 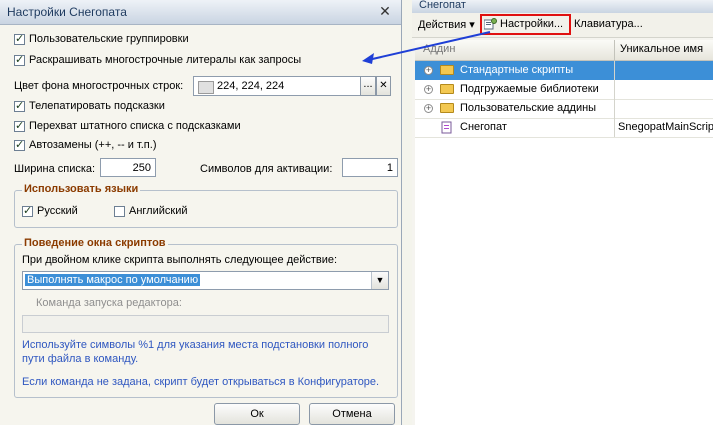 What do you see at coordinates (93, 145) in the screenshot?
I see `autoreplace-label: Автозамены (++, -- и т.п.)` at bounding box center [93, 145].